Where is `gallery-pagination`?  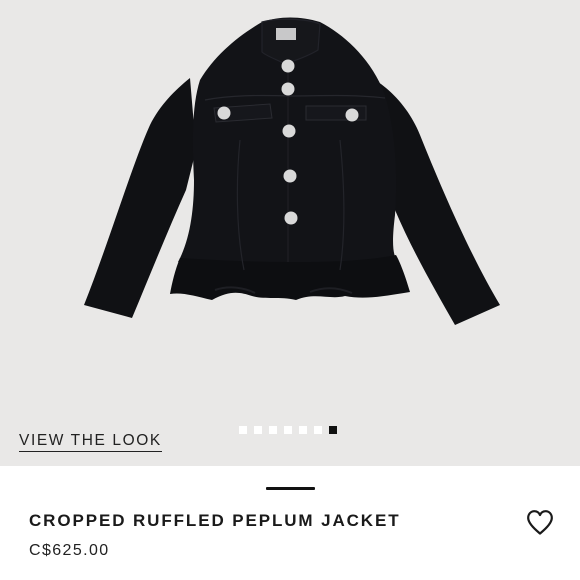 gallery-pagination is located at coordinates (288, 430).